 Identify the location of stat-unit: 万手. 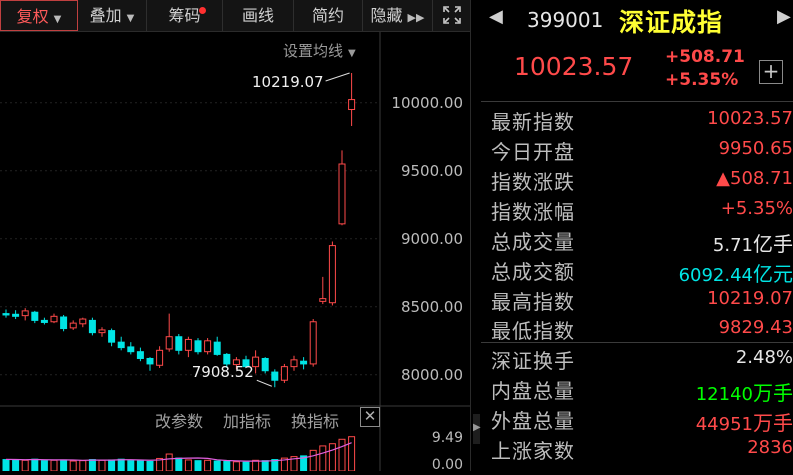
(773, 423).